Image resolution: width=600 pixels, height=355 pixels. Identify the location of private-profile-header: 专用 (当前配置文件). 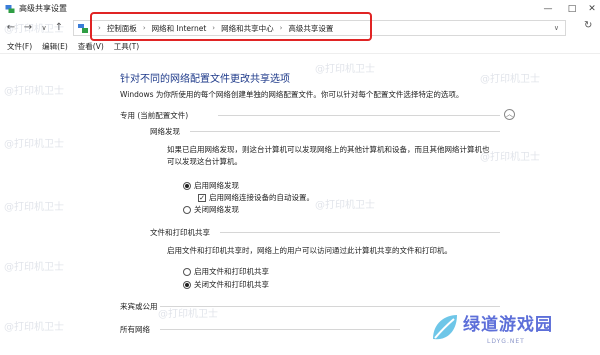
(154, 115).